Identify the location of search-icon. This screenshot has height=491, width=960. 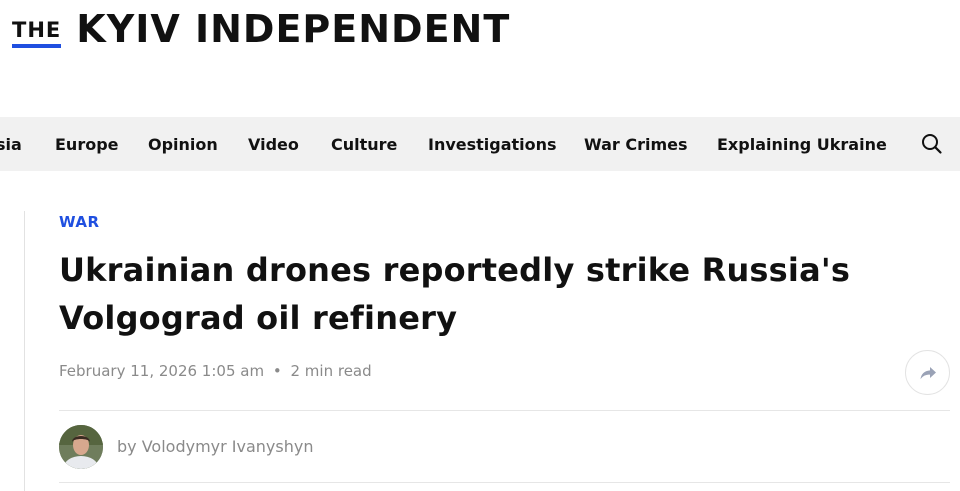
(932, 144).